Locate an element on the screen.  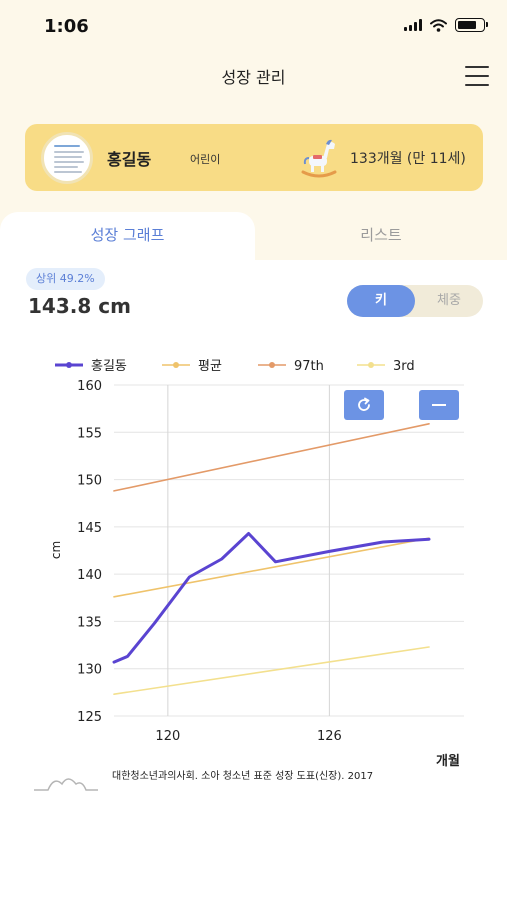
percentile-badge: 상위 49.2% is located at coordinates (65, 279).